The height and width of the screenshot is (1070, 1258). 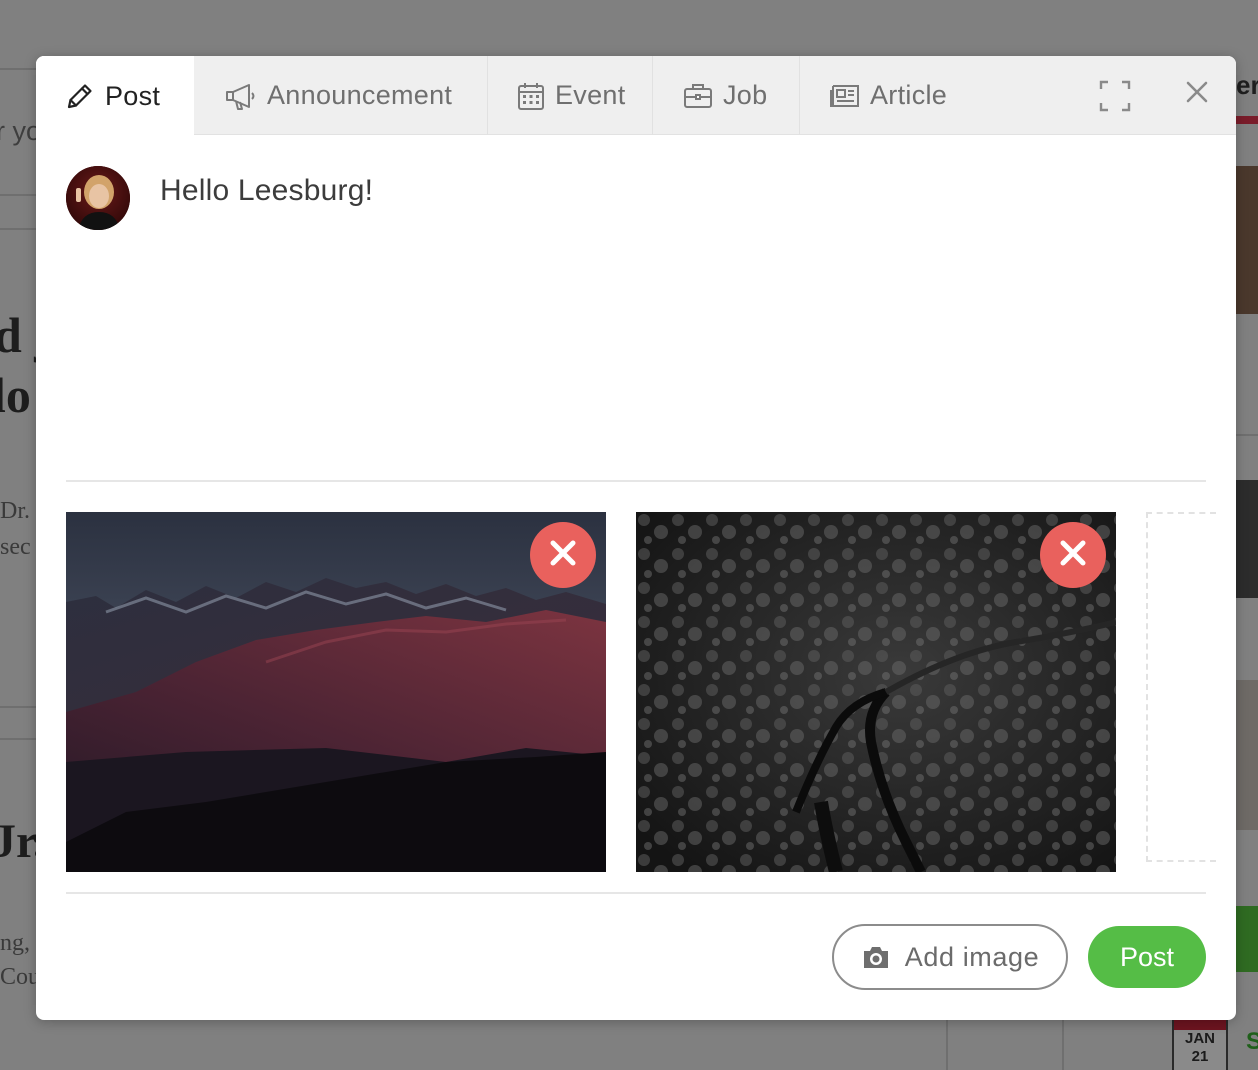 I want to click on bg-calendar-badge: JAN 21, so click(x=1200, y=1044).